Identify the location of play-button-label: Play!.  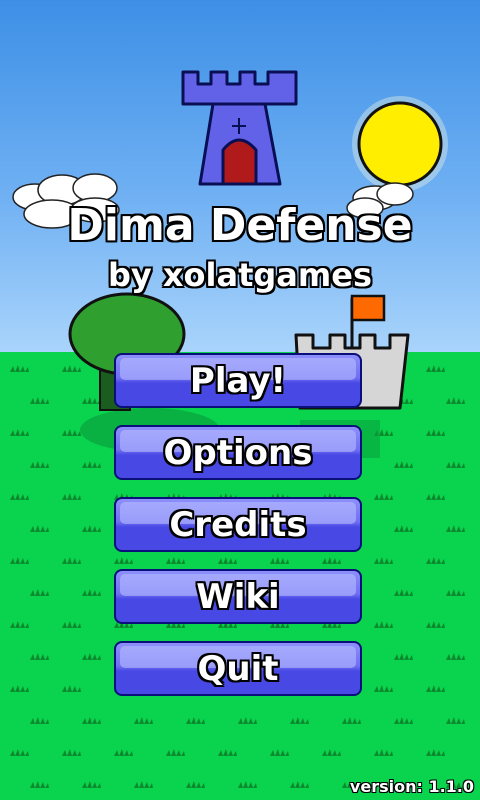
(238, 381).